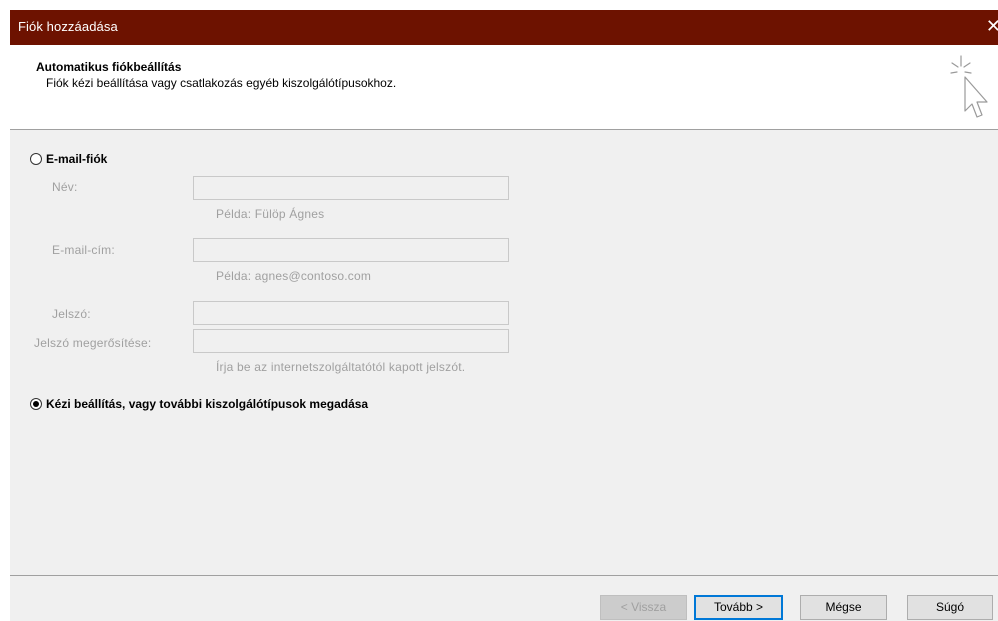 The width and height of the screenshot is (998, 621). What do you see at coordinates (270, 214) in the screenshot?
I see `name-hint: Példa: Fülöp Ágnes` at bounding box center [270, 214].